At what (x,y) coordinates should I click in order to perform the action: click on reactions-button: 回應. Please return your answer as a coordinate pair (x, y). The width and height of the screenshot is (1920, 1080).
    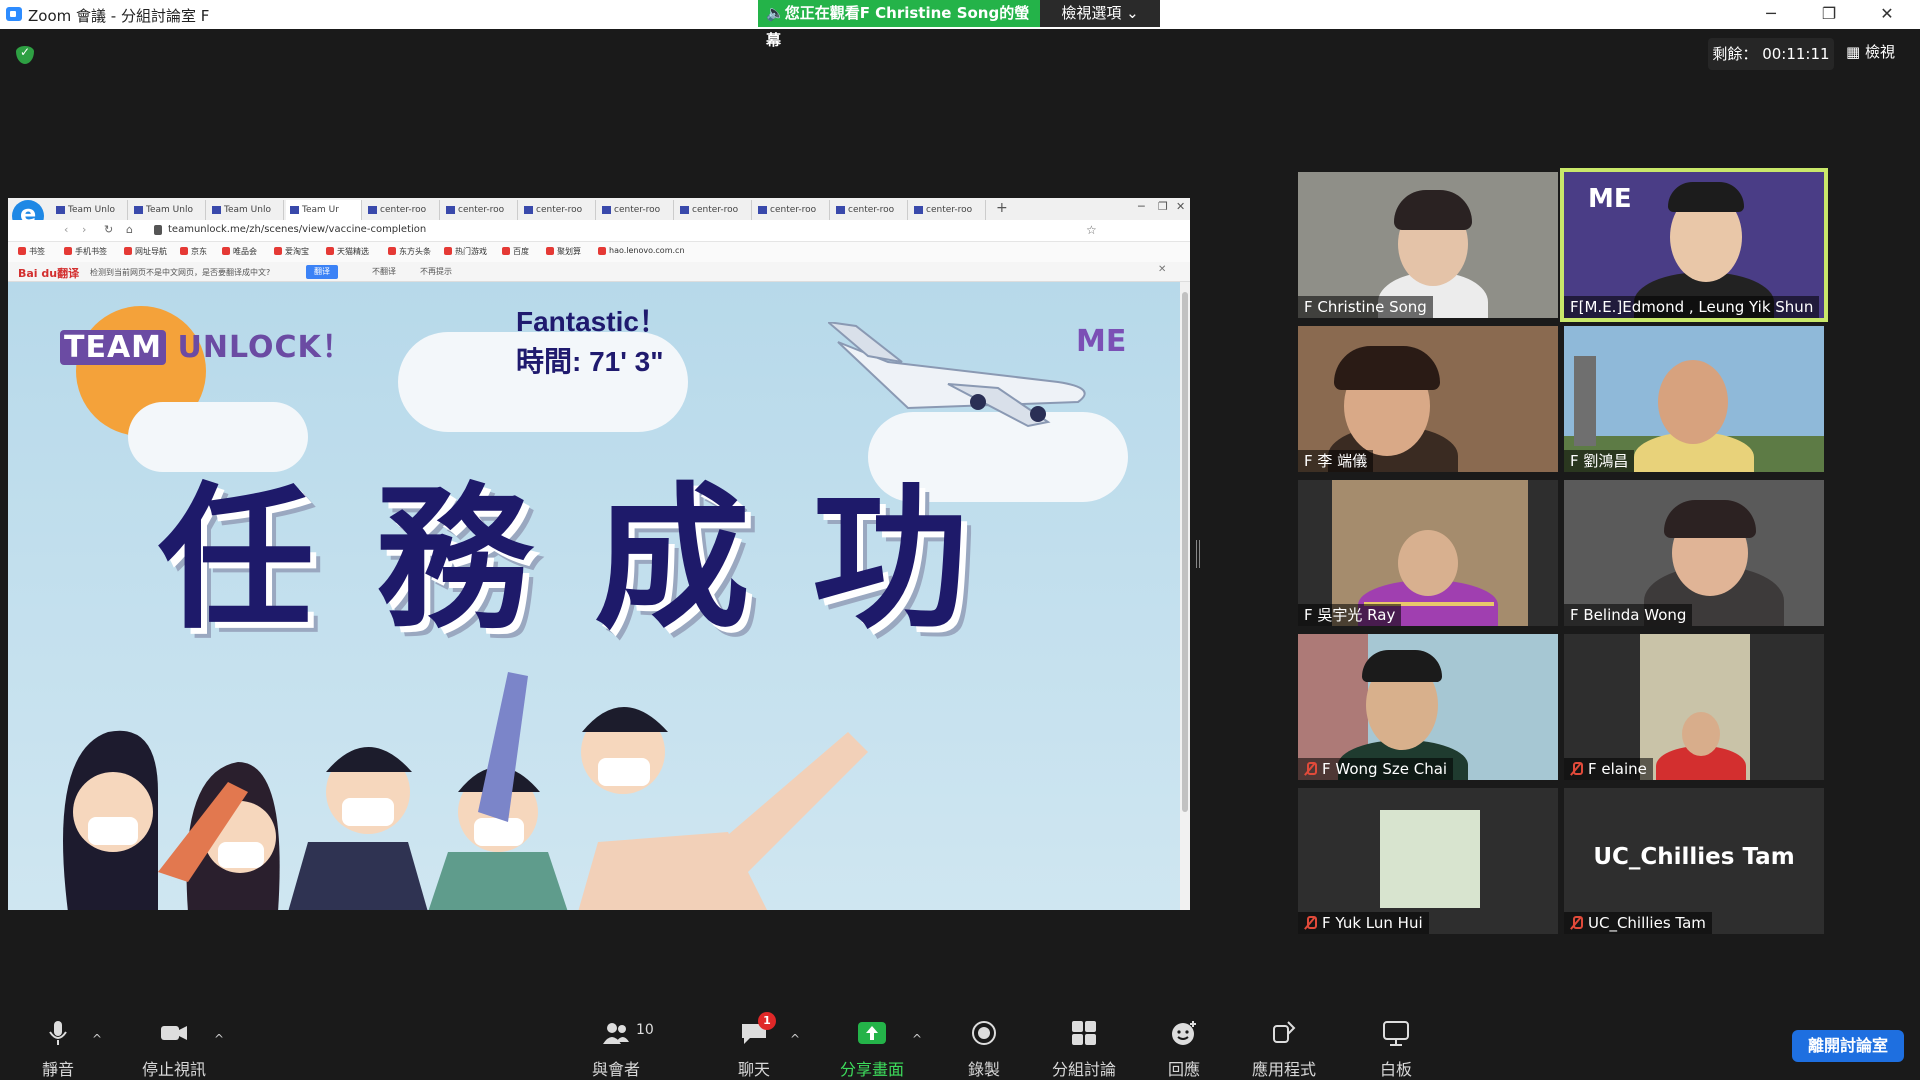
    Looking at the image, I should click on (1184, 1050).